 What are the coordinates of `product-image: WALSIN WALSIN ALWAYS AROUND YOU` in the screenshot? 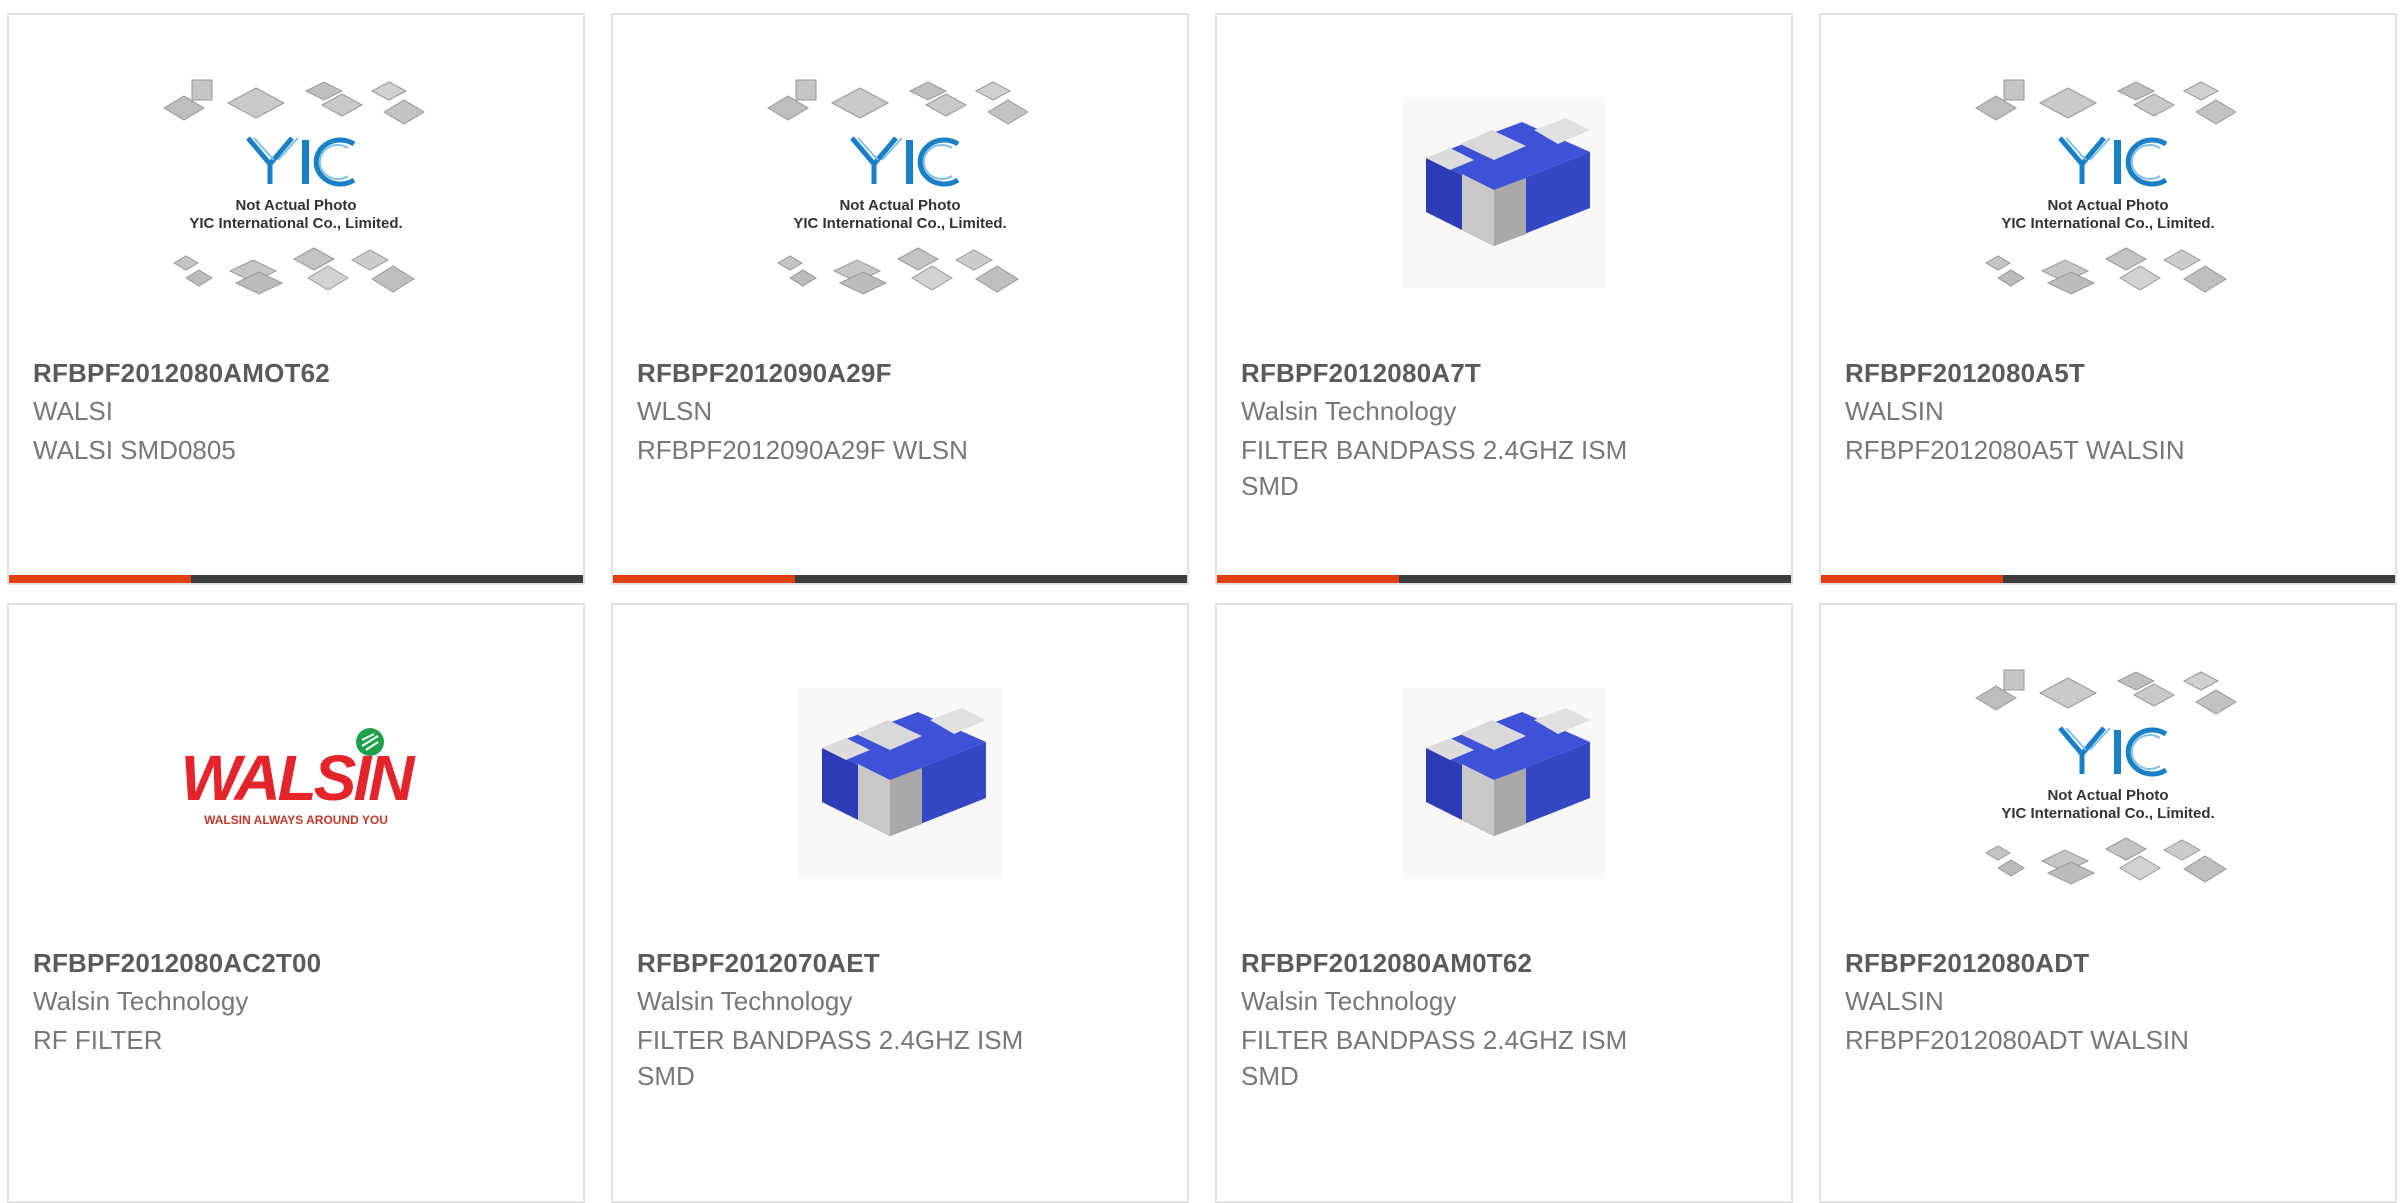 It's located at (296, 780).